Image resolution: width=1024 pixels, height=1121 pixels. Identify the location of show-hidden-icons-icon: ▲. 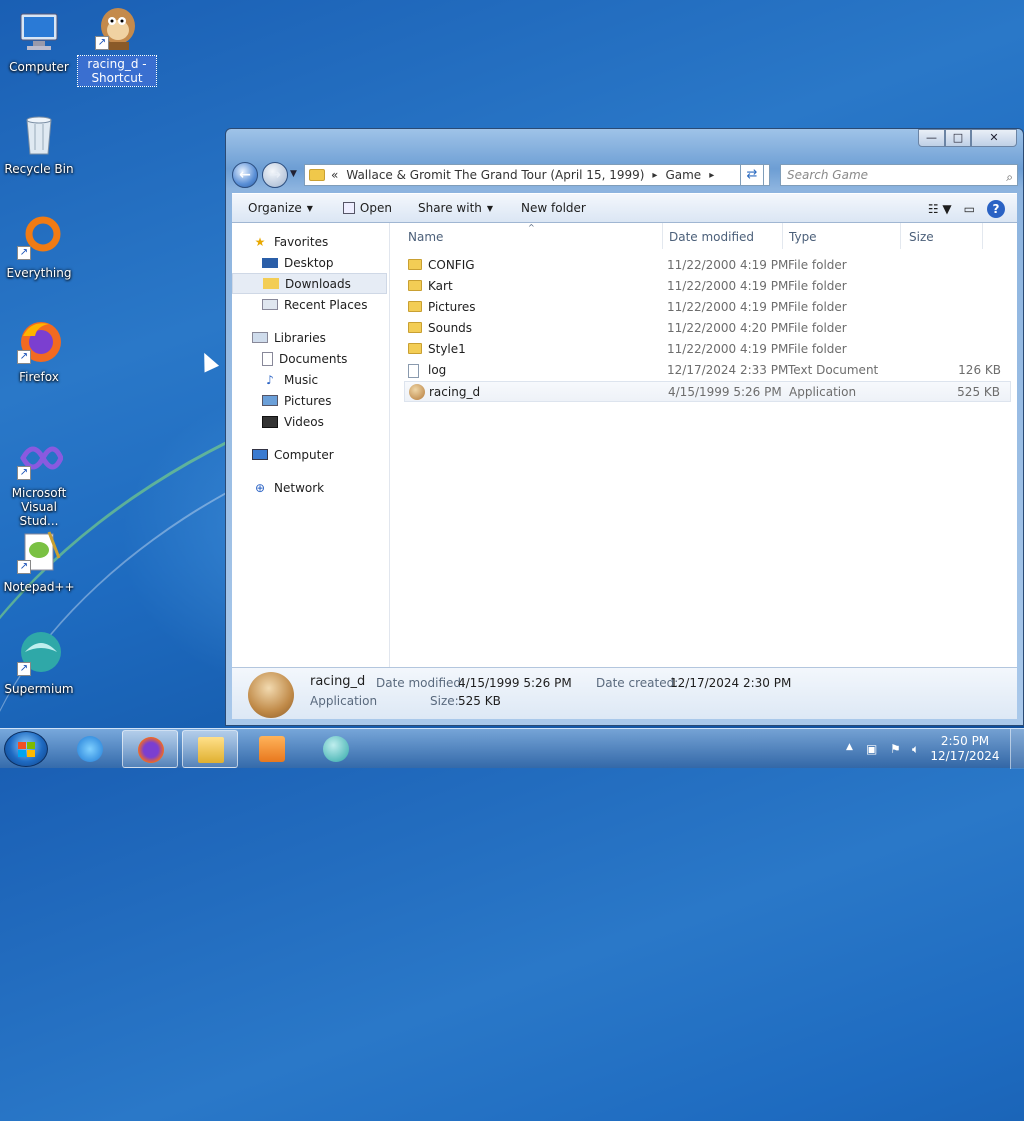
(849, 747).